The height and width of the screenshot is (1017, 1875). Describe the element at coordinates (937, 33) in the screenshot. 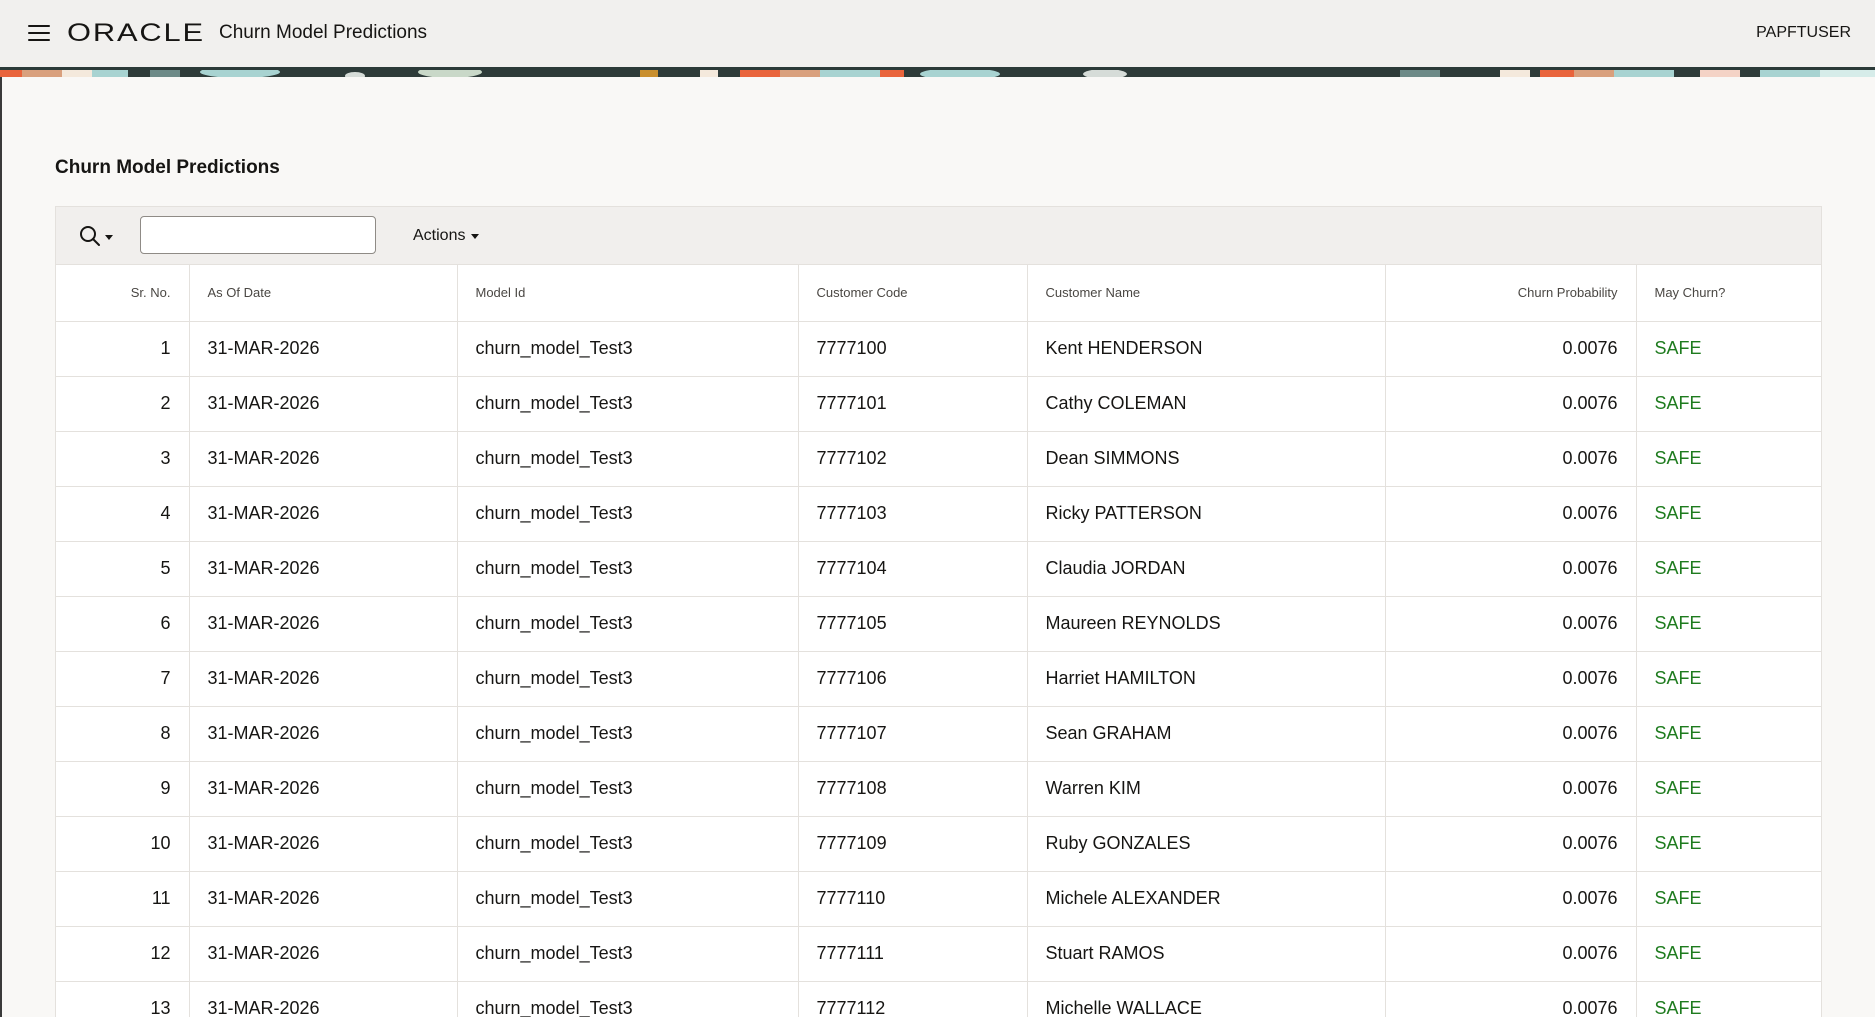

I see `app-header: ORACLE Churn Model Predictions PAPFTUSER` at that location.